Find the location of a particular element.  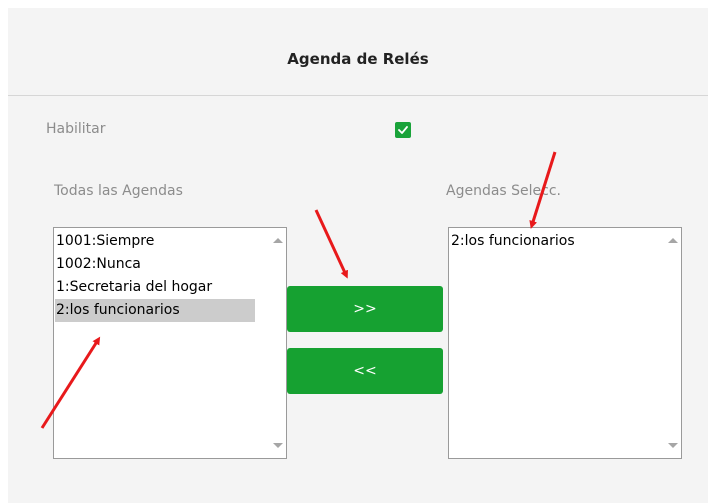

add-schedule-button: >> is located at coordinates (365, 309).